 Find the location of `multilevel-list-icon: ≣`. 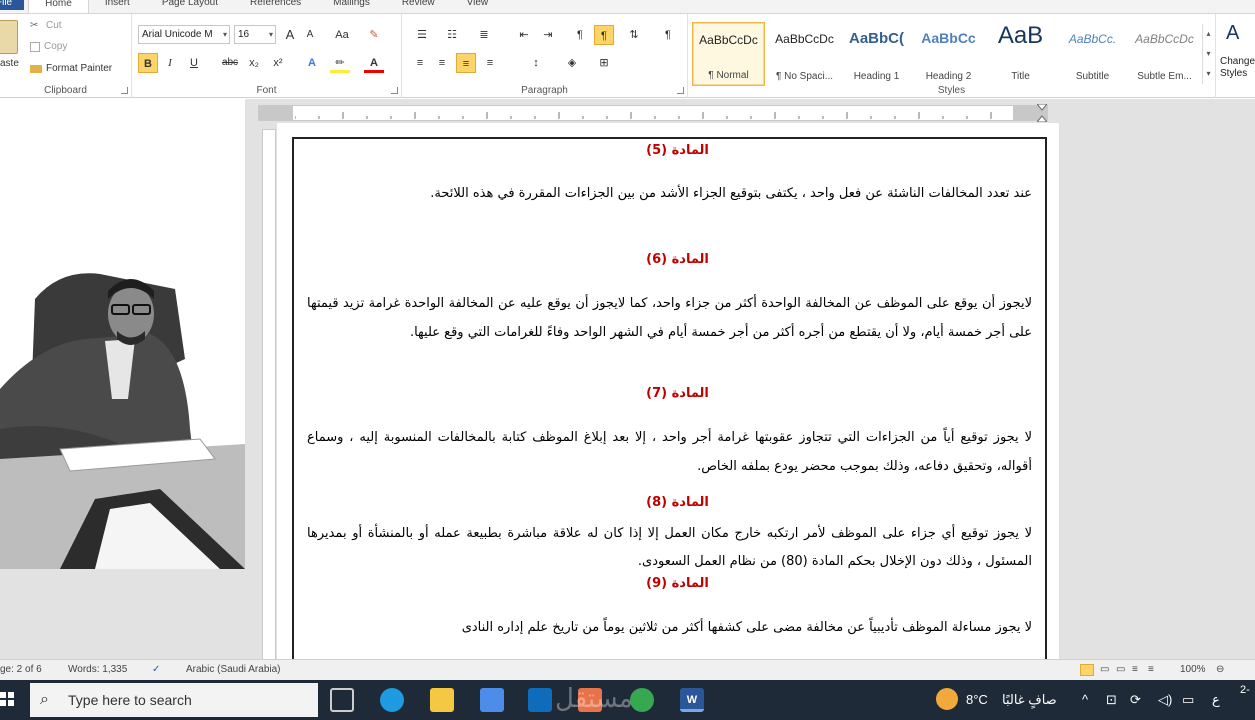

multilevel-list-icon: ≣ is located at coordinates (484, 35).